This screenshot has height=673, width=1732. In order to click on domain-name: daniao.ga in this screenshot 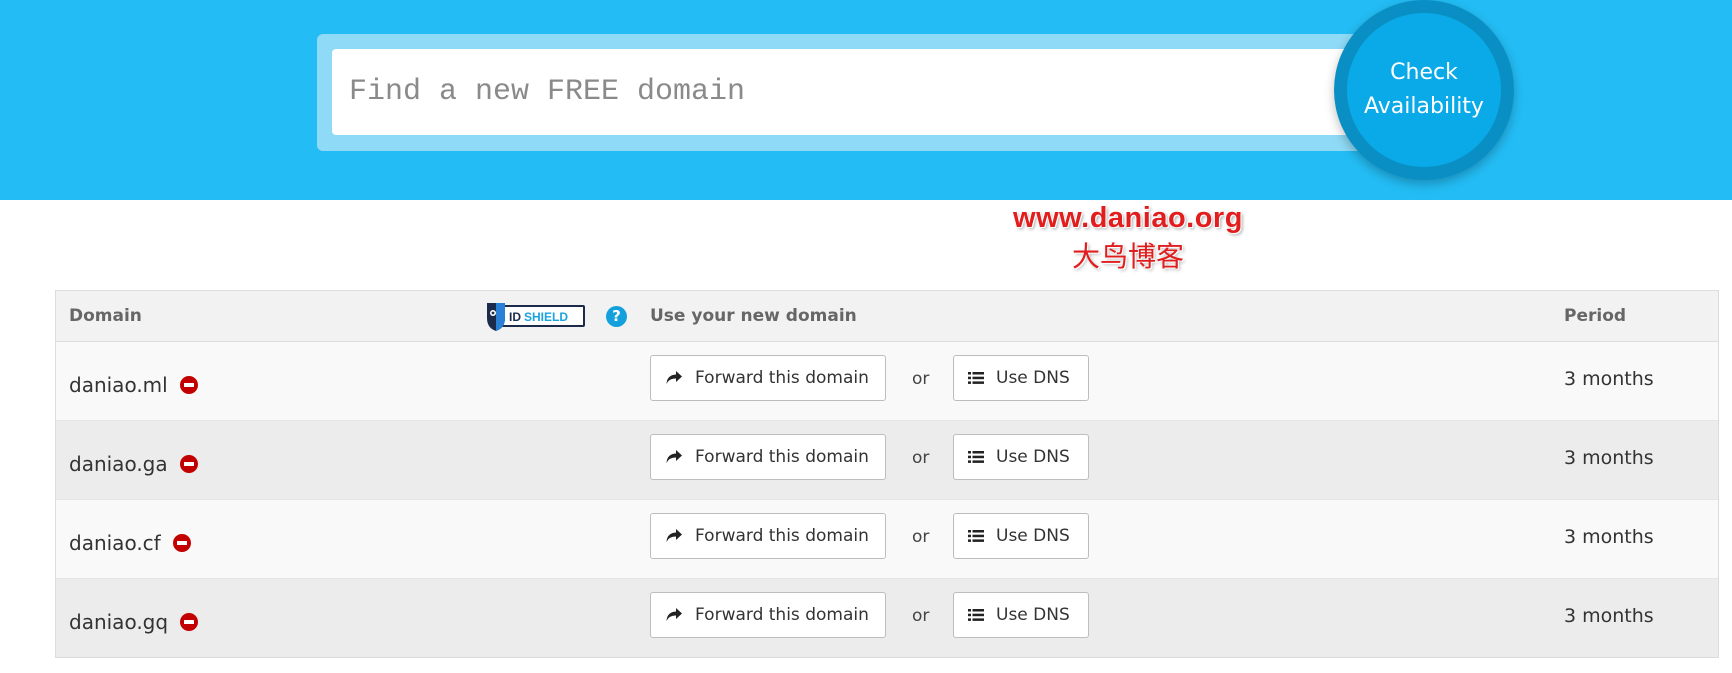, I will do `click(118, 464)`.